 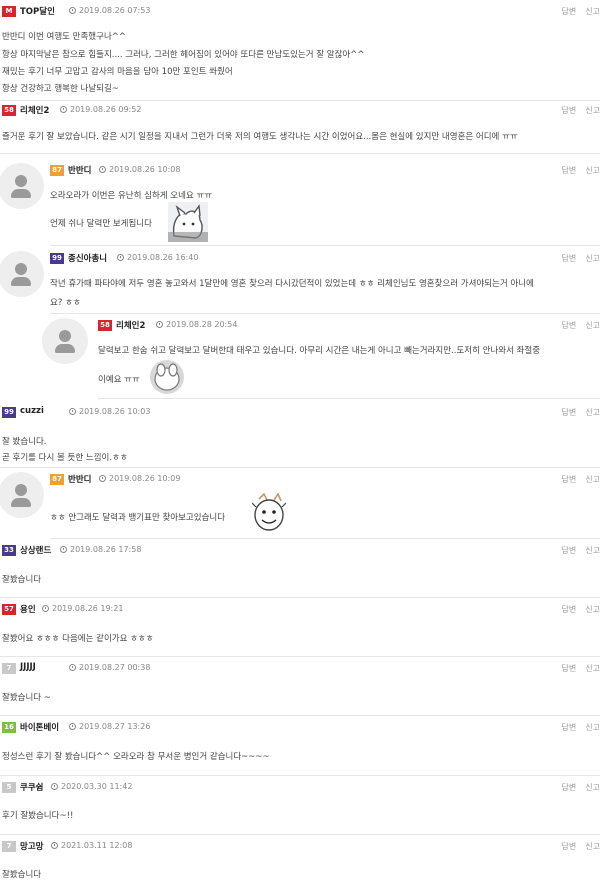 I want to click on level-badge: 16, so click(x=9, y=727).